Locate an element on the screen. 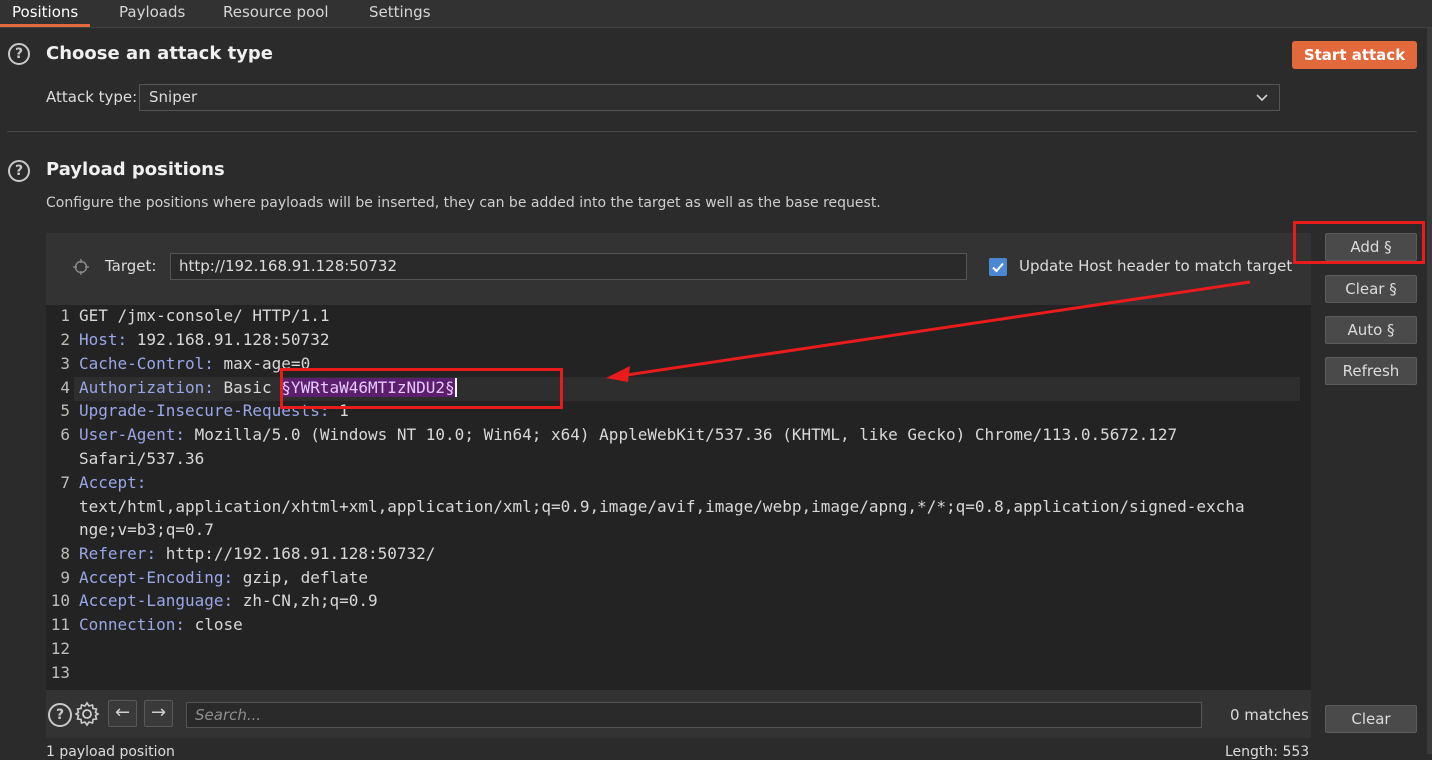  attack-type-heading: Choose an attack type is located at coordinates (160, 53).